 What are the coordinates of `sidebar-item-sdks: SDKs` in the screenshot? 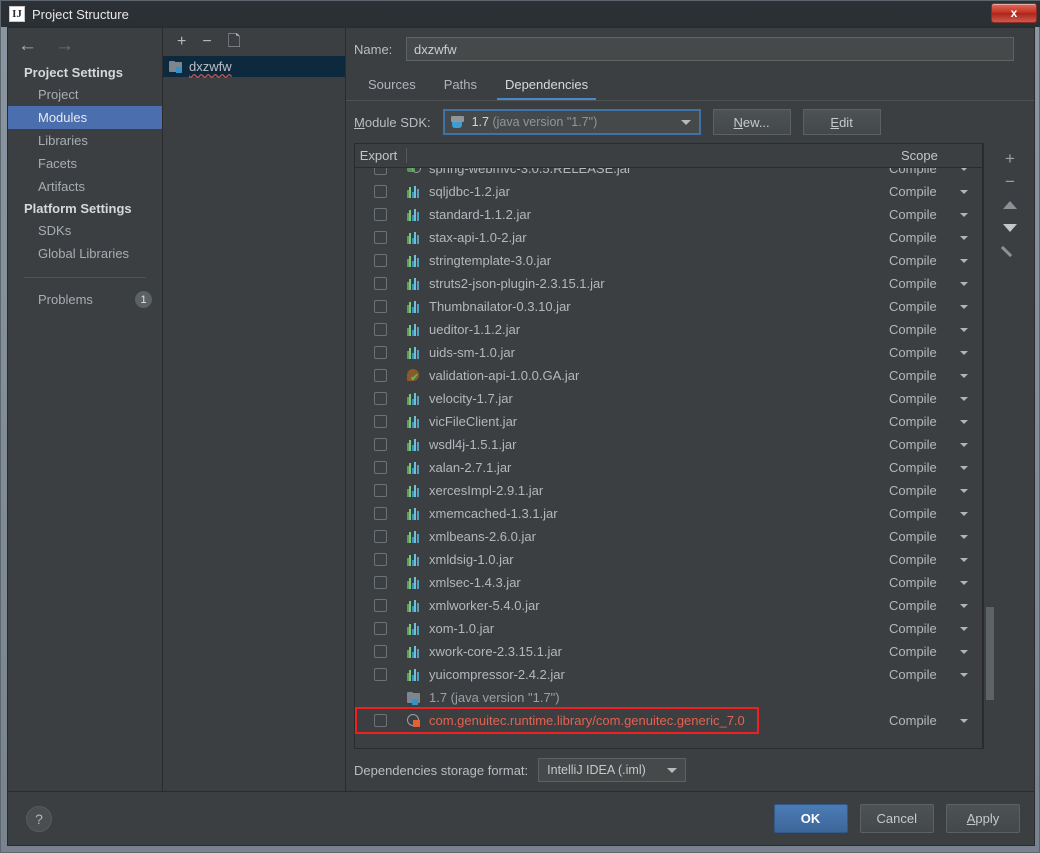 It's located at (85, 230).